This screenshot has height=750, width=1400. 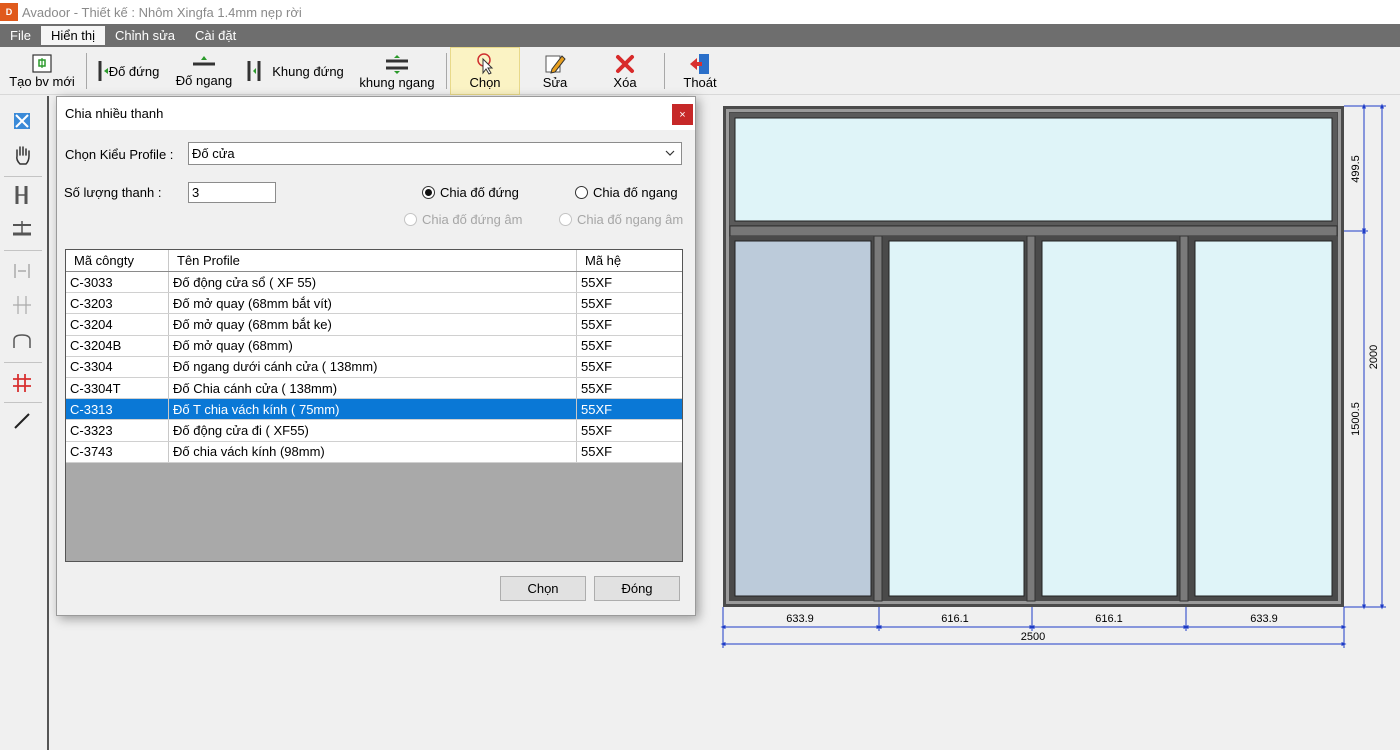 I want to click on vertical-bar-tool, so click(x=22, y=195).